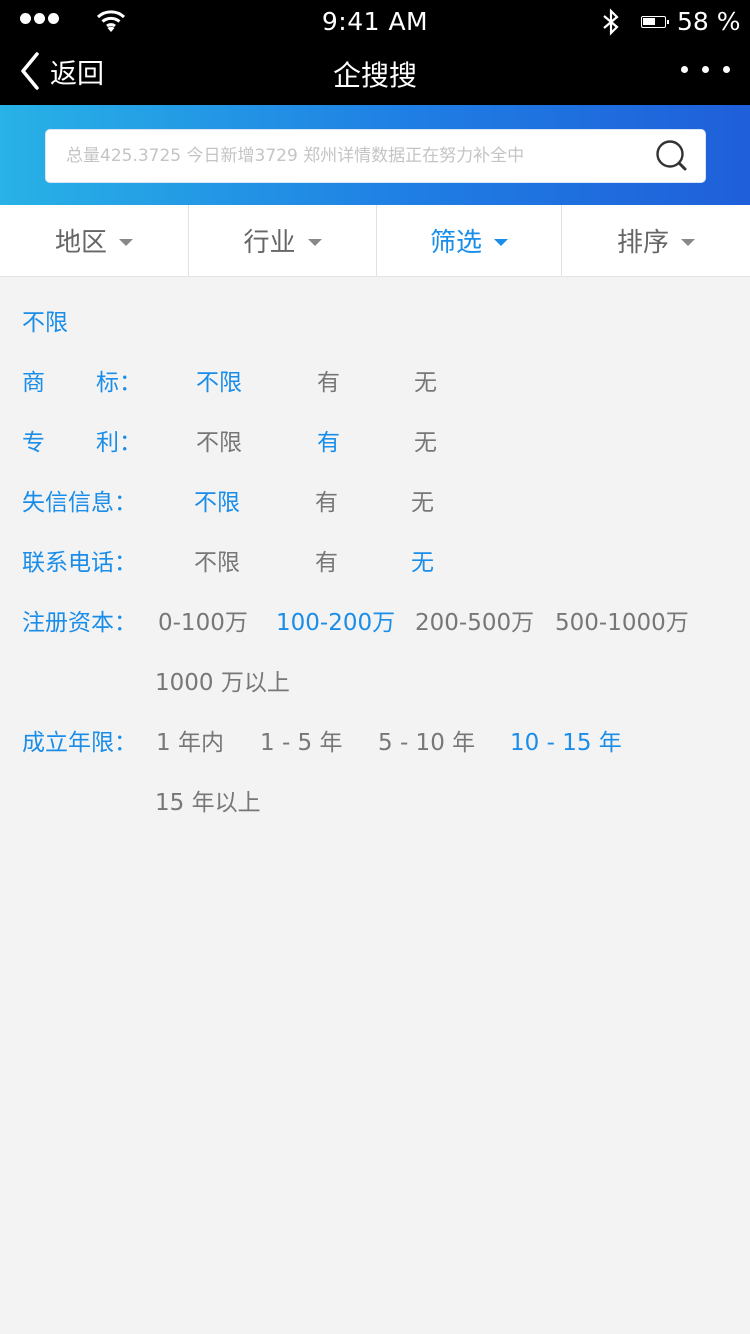 This screenshot has width=750, height=1334. I want to click on tab-industry: 行业, so click(282, 240).